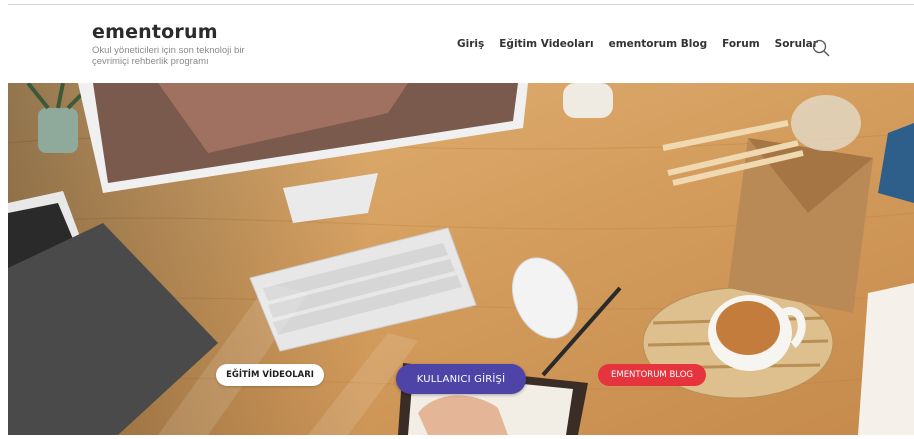 The image size is (914, 439). What do you see at coordinates (184, 32) in the screenshot?
I see `site-logo: ementorum` at bounding box center [184, 32].